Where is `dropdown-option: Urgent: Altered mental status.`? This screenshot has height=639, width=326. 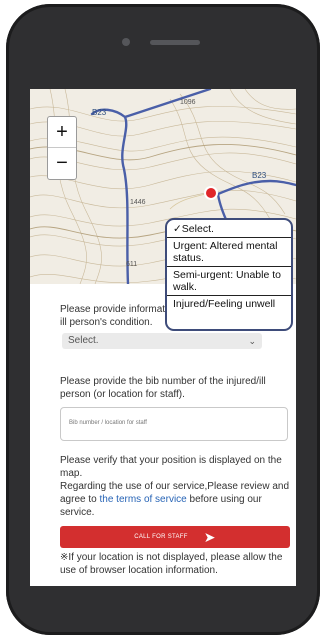 dropdown-option: Urgent: Altered mental status. is located at coordinates (229, 252).